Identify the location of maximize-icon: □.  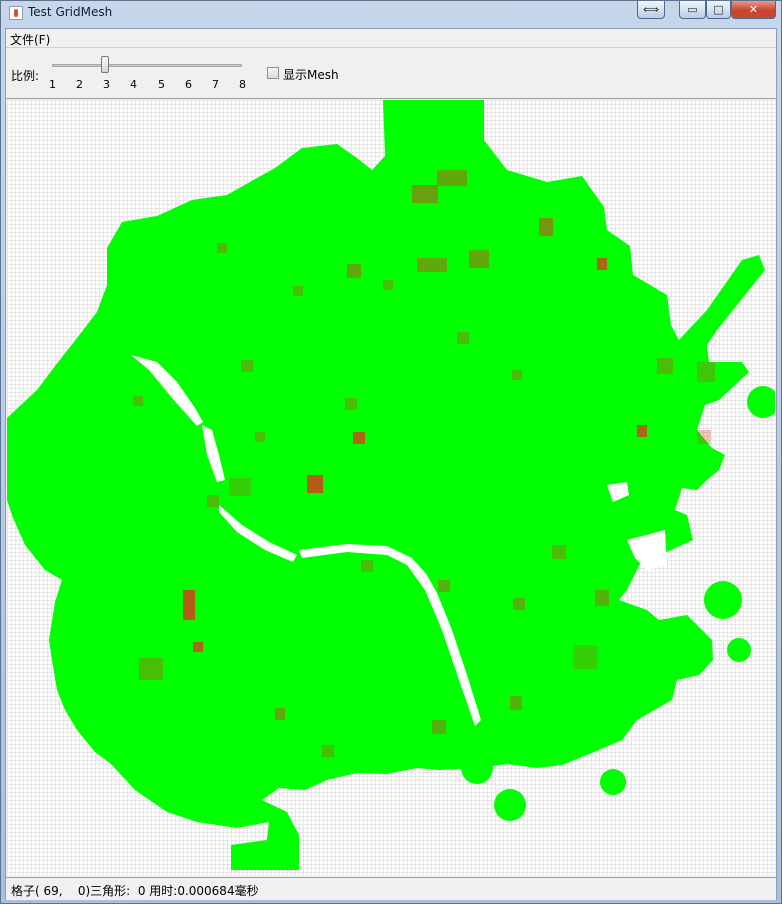
(718, 9).